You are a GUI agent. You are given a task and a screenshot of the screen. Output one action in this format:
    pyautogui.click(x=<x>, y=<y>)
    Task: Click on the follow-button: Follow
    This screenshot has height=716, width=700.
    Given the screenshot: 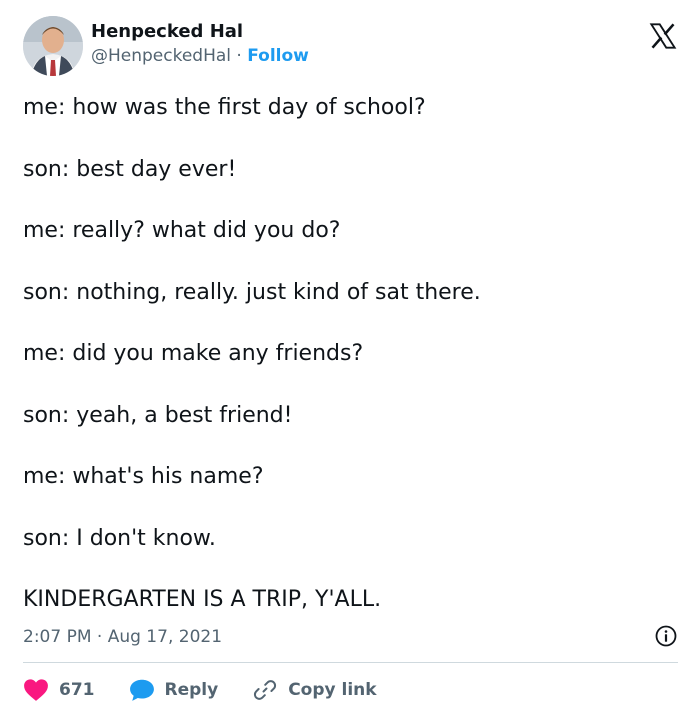 What is the action you would take?
    pyautogui.click(x=278, y=56)
    